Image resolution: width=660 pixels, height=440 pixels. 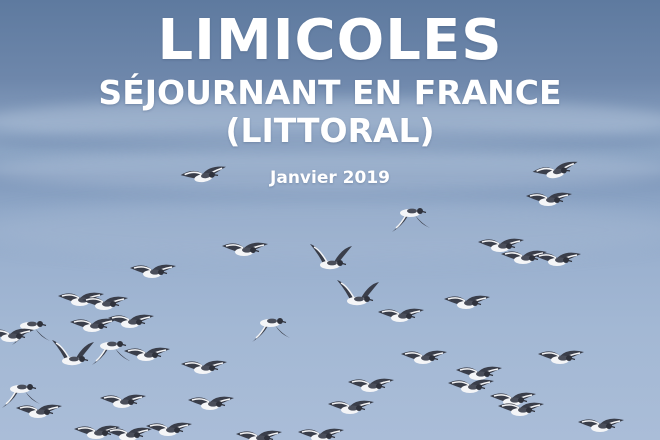 I want to click on cover-subtitle-line1: SÉJOURNANT EN FRANCE, so click(x=330, y=92).